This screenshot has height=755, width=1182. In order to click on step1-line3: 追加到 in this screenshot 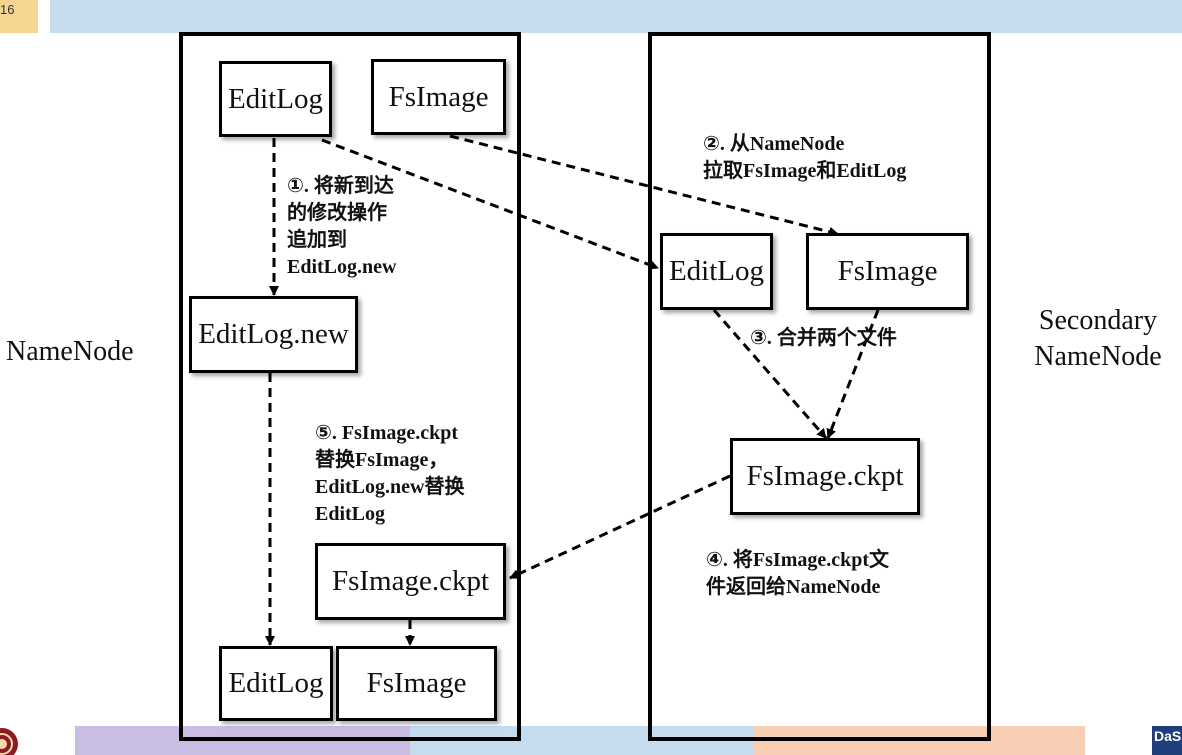, I will do `click(317, 240)`.